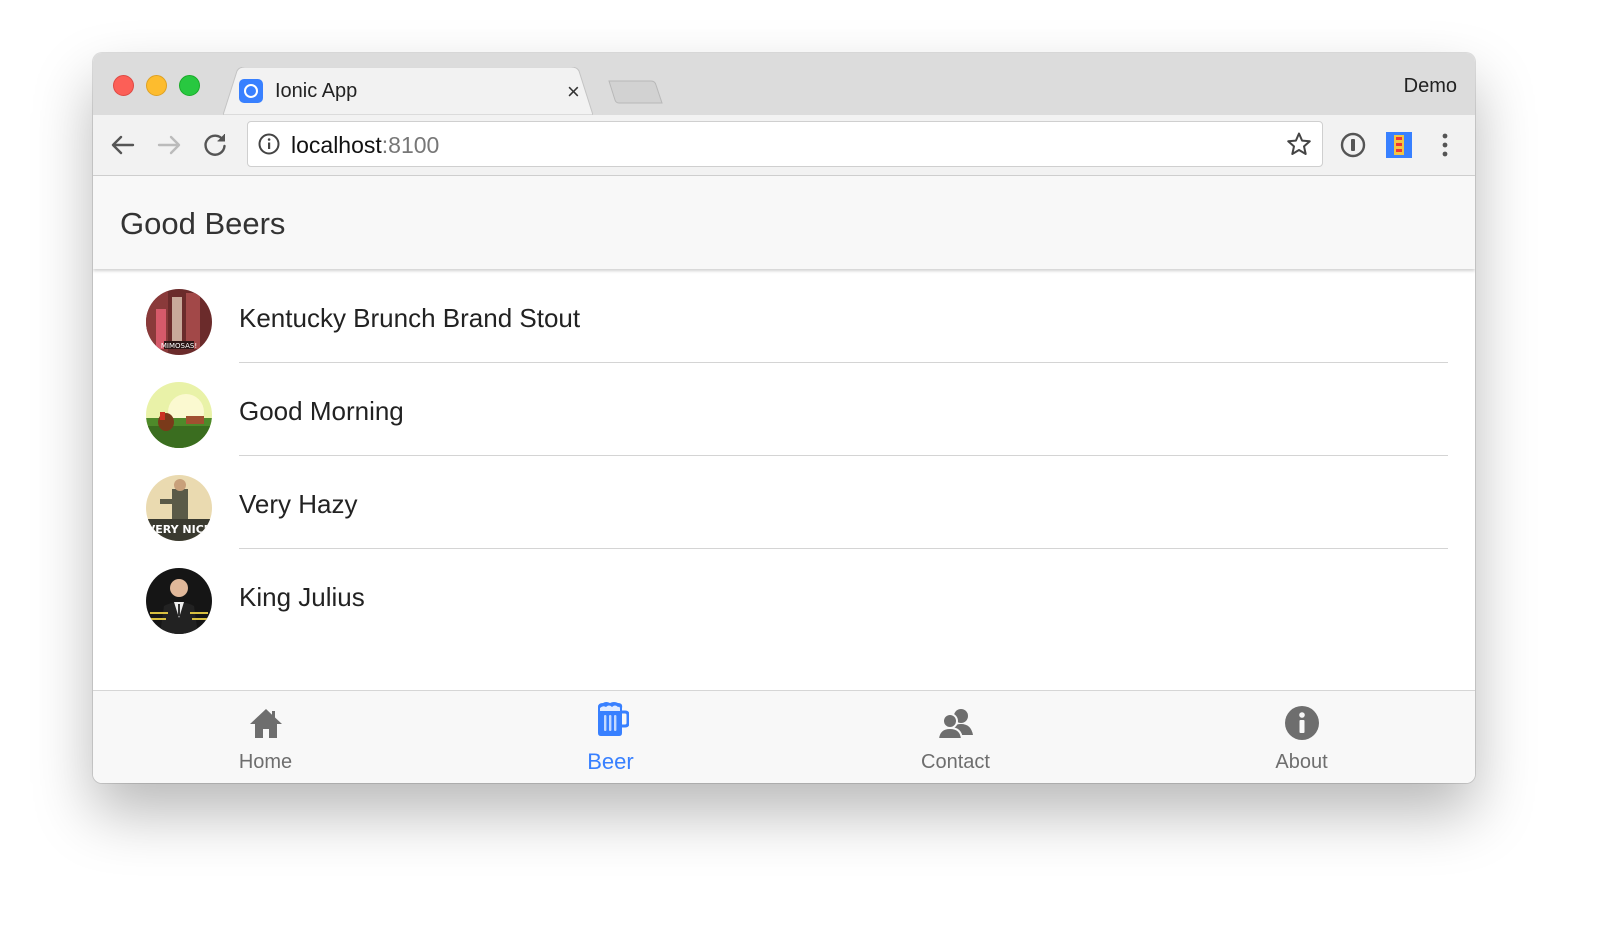 Image resolution: width=1600 pixels, height=935 pixels. What do you see at coordinates (784, 502) in the screenshot?
I see `list-item: VERY NICE Very Hazy` at bounding box center [784, 502].